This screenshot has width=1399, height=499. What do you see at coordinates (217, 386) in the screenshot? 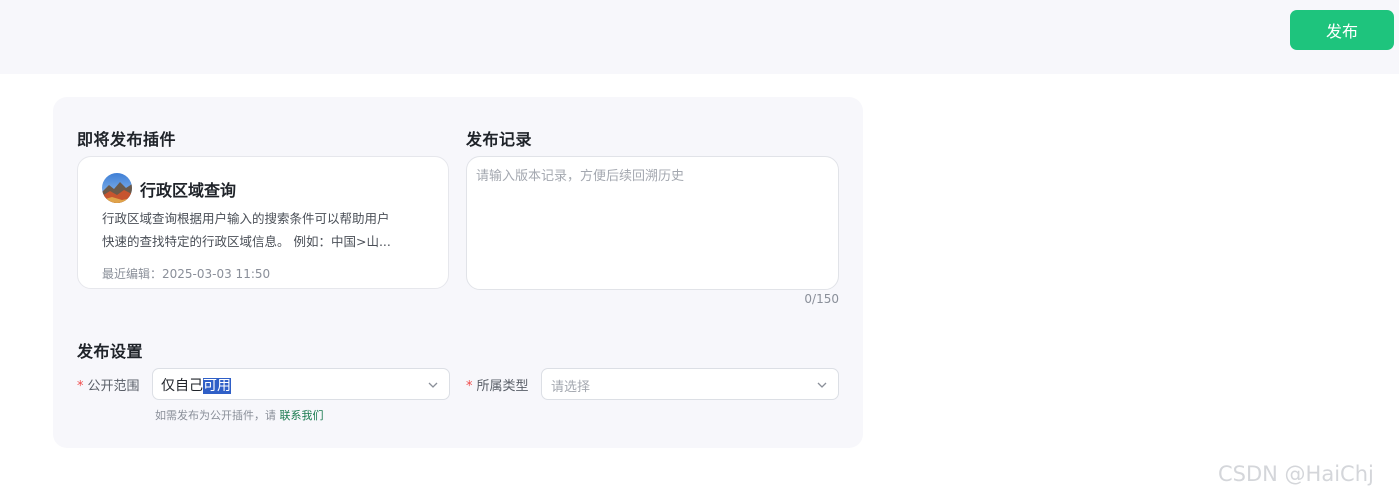
I see `visibility-value-selected-text: 可用` at bounding box center [217, 386].